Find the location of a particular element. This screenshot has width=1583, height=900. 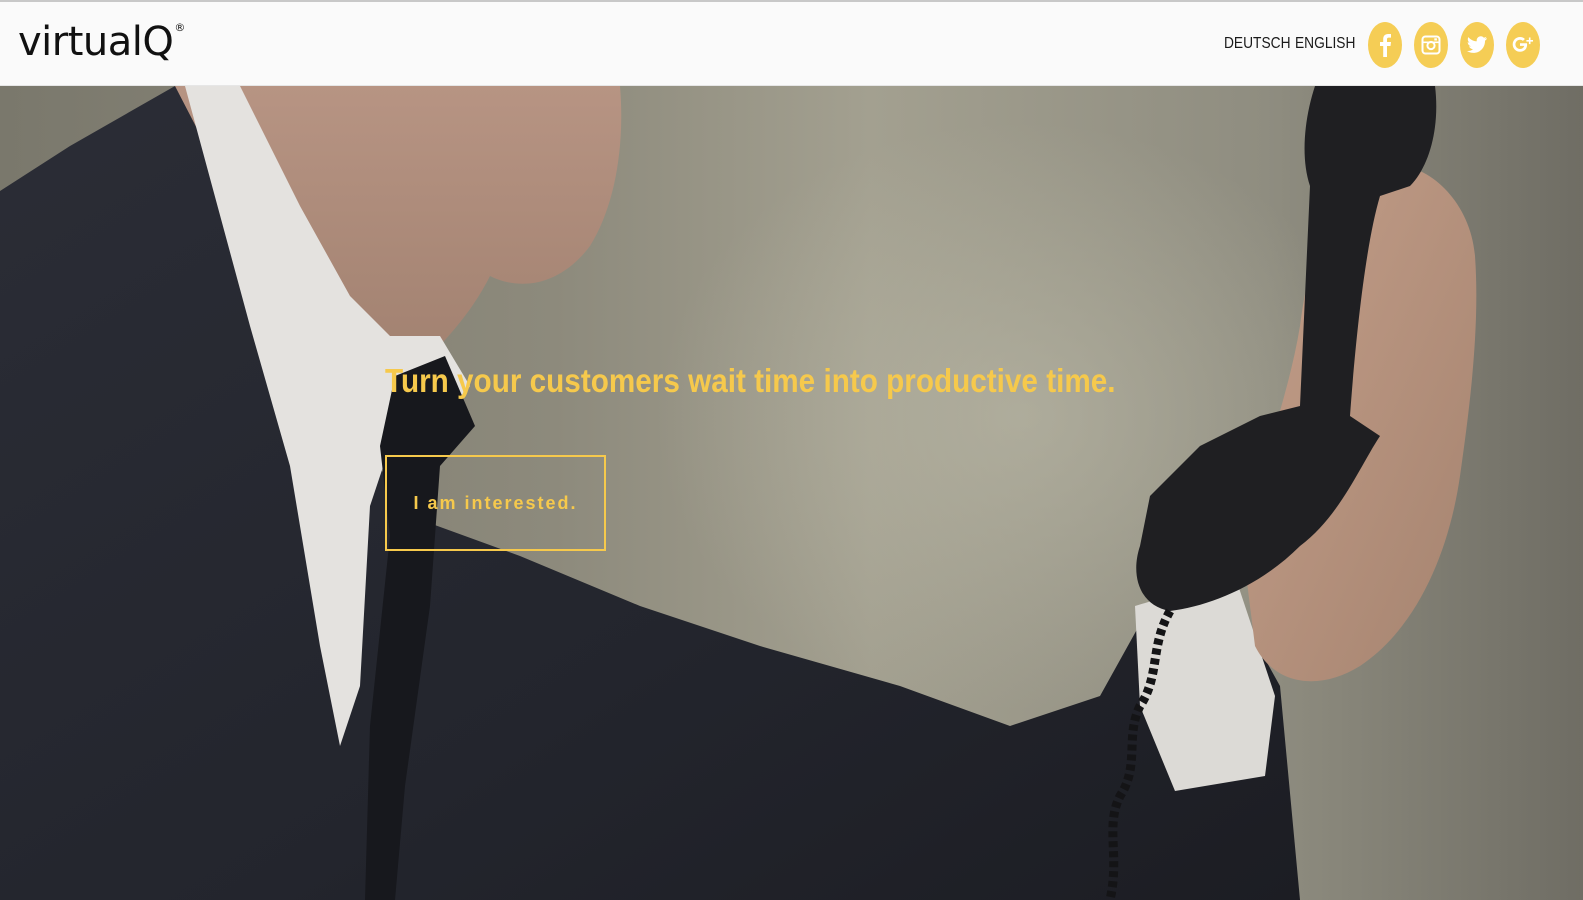

google-plus-icon is located at coordinates (1522, 44).